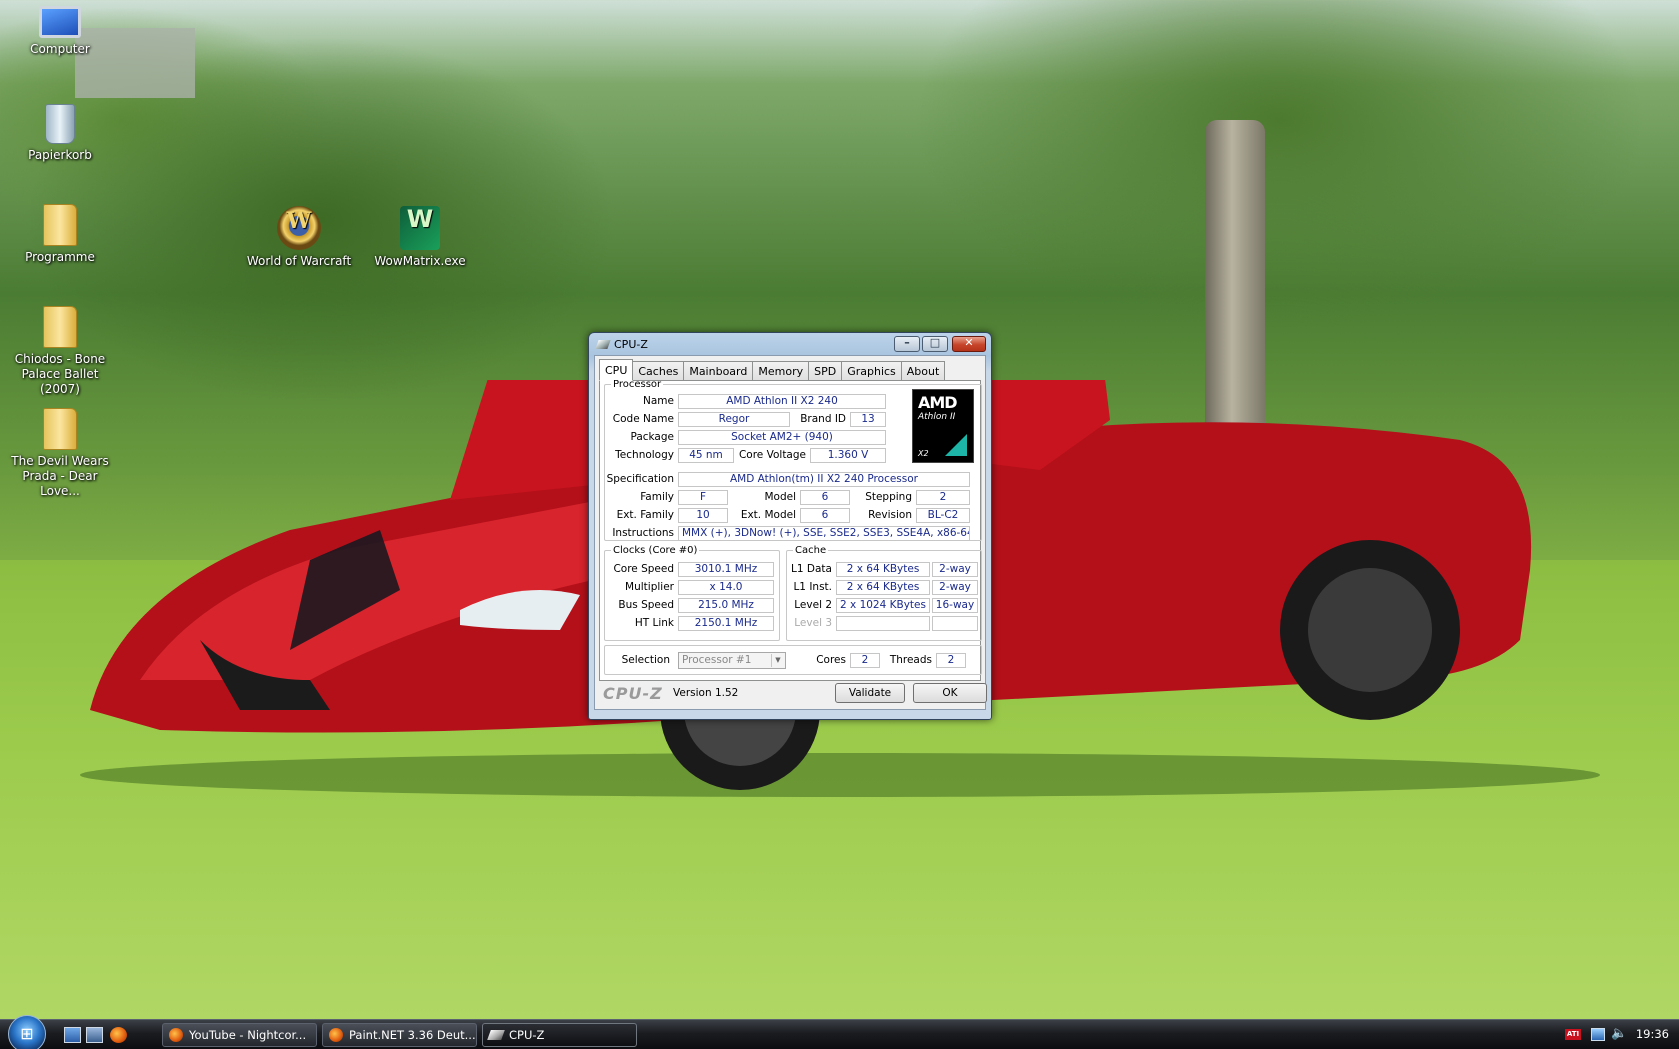  What do you see at coordinates (637, 384) in the screenshot?
I see `processor-legend: Processor` at bounding box center [637, 384].